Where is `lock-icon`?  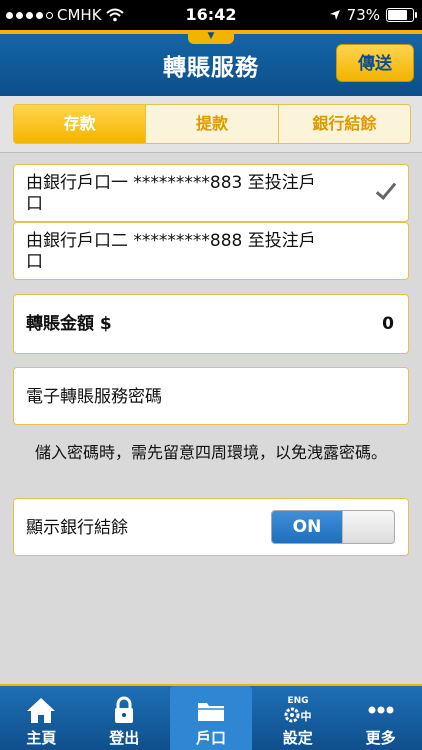 lock-icon is located at coordinates (124, 709).